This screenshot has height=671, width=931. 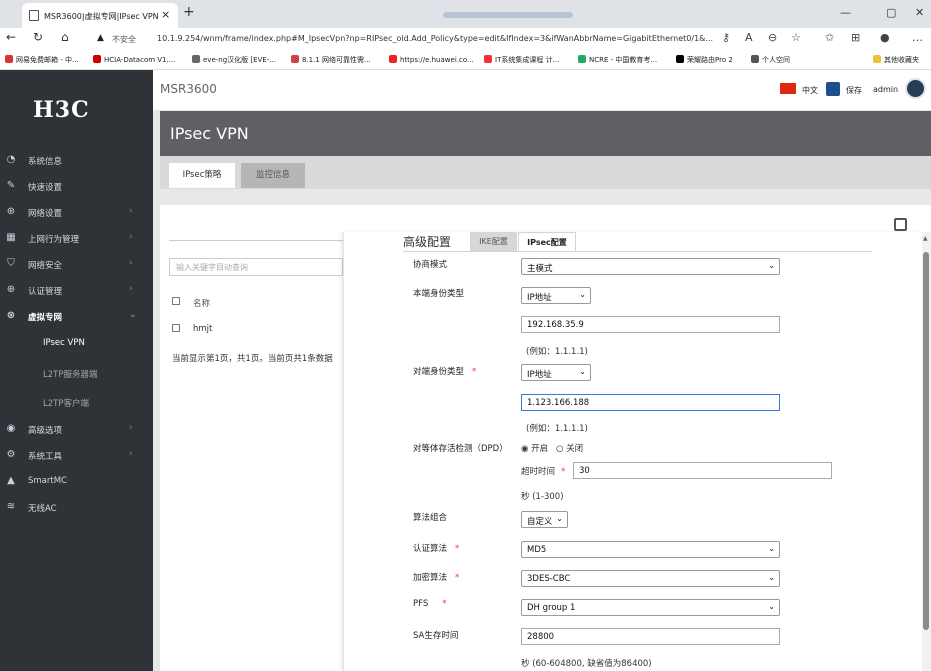 I want to click on key-icon: ⚷, so click(x=726, y=37).